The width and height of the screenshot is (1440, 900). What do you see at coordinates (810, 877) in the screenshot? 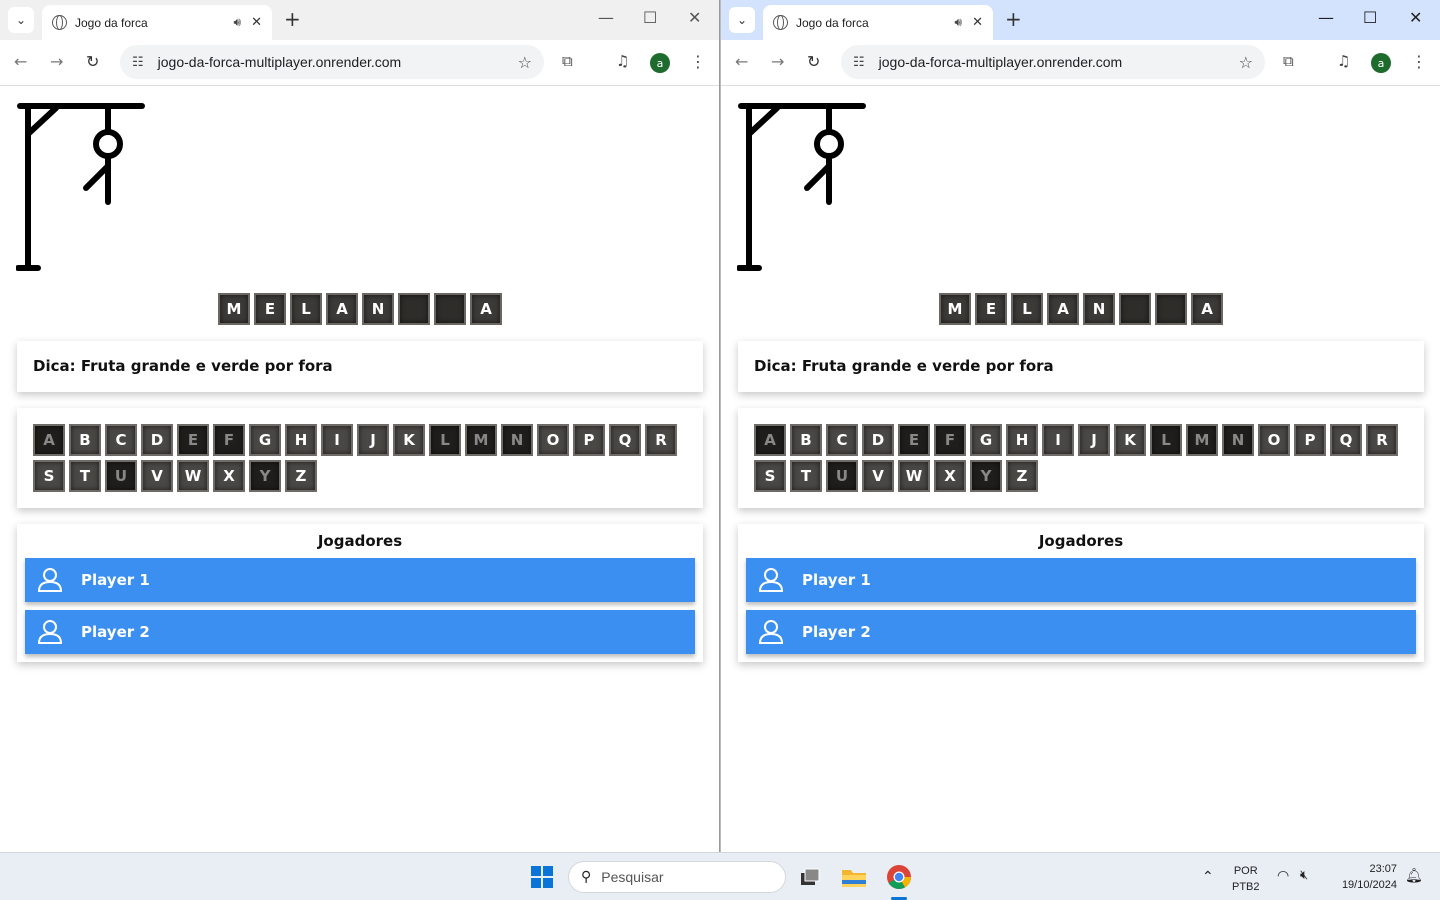
I see `task-view-icon` at bounding box center [810, 877].